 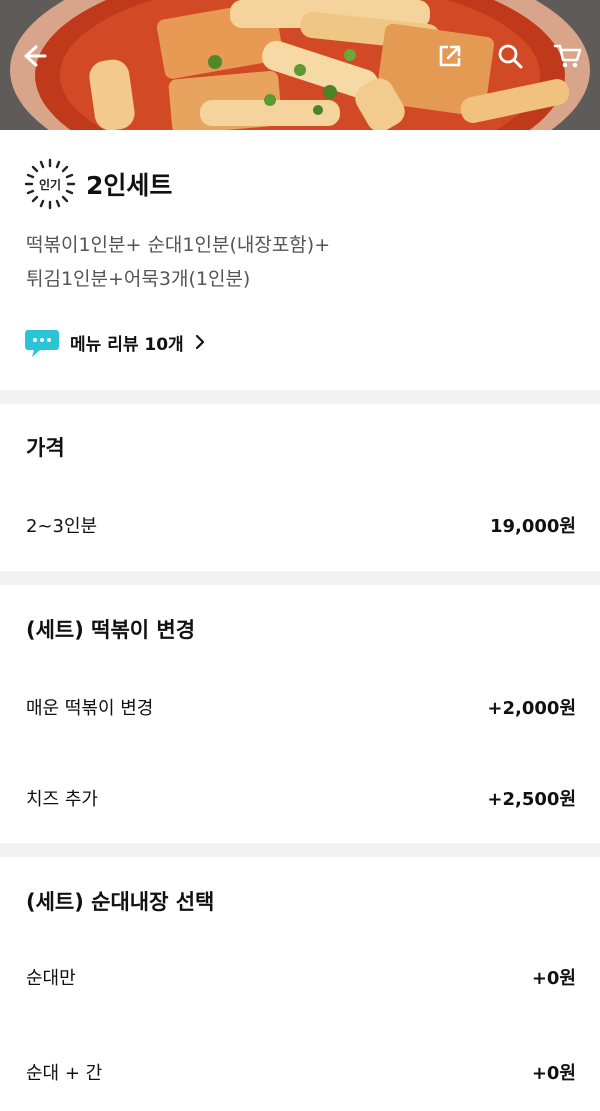 What do you see at coordinates (45, 448) in the screenshot?
I see `price-section-title: 가격` at bounding box center [45, 448].